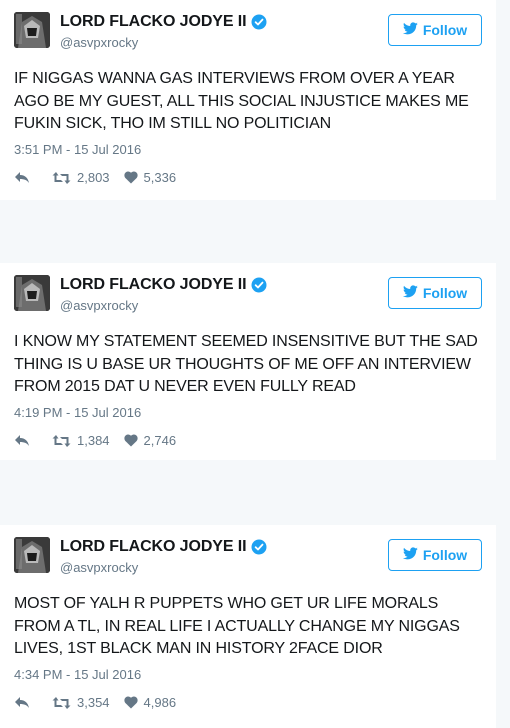 This screenshot has height=728, width=510. I want to click on like-button: 5,336, so click(150, 177).